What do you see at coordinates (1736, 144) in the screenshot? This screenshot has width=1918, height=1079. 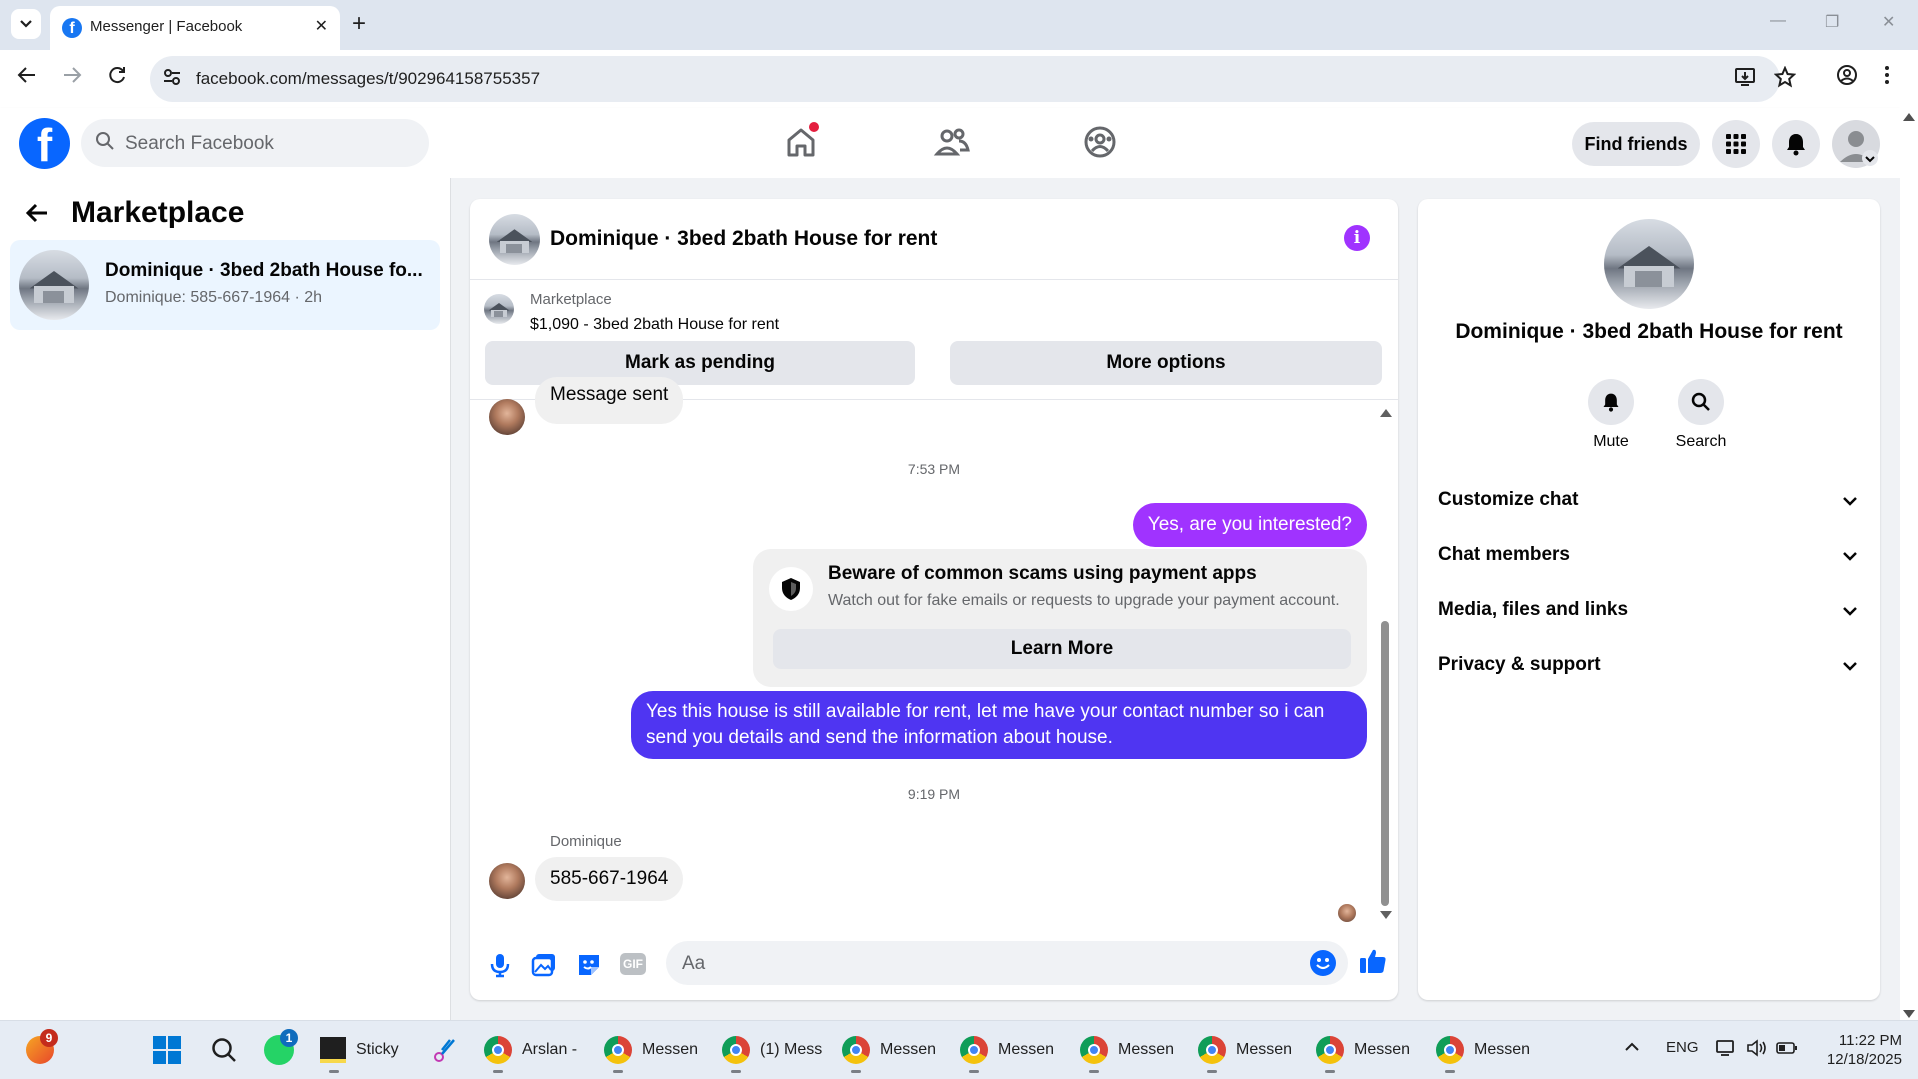 I see `menu-grid-button` at bounding box center [1736, 144].